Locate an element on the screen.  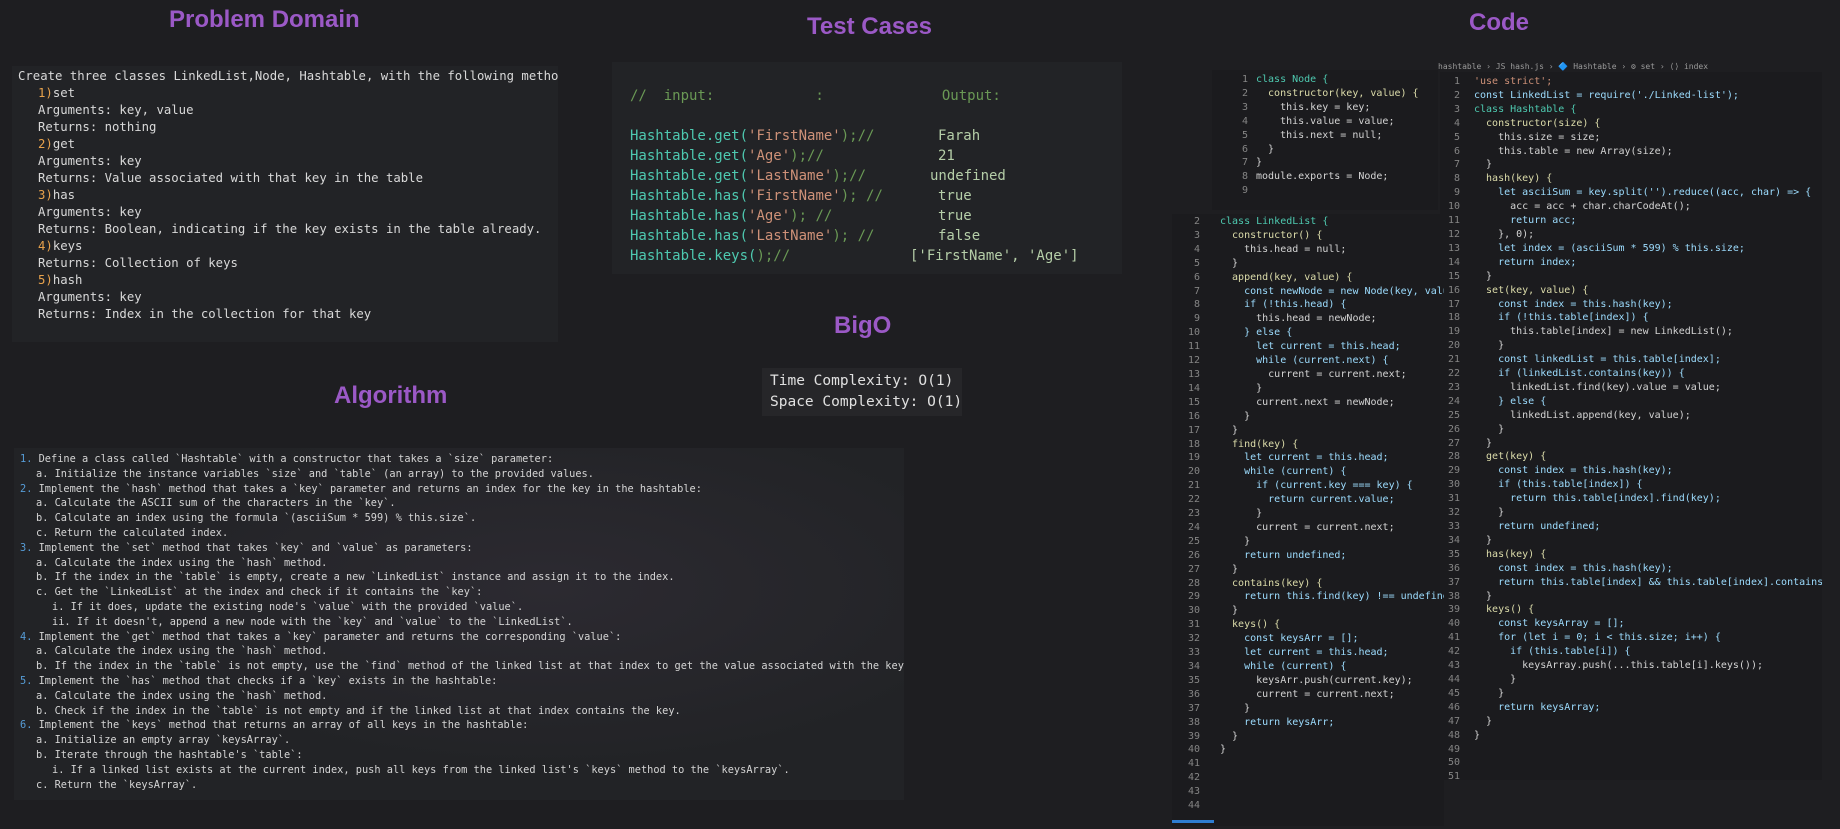
code-line: class Hashtable { is located at coordinates (1525, 109).